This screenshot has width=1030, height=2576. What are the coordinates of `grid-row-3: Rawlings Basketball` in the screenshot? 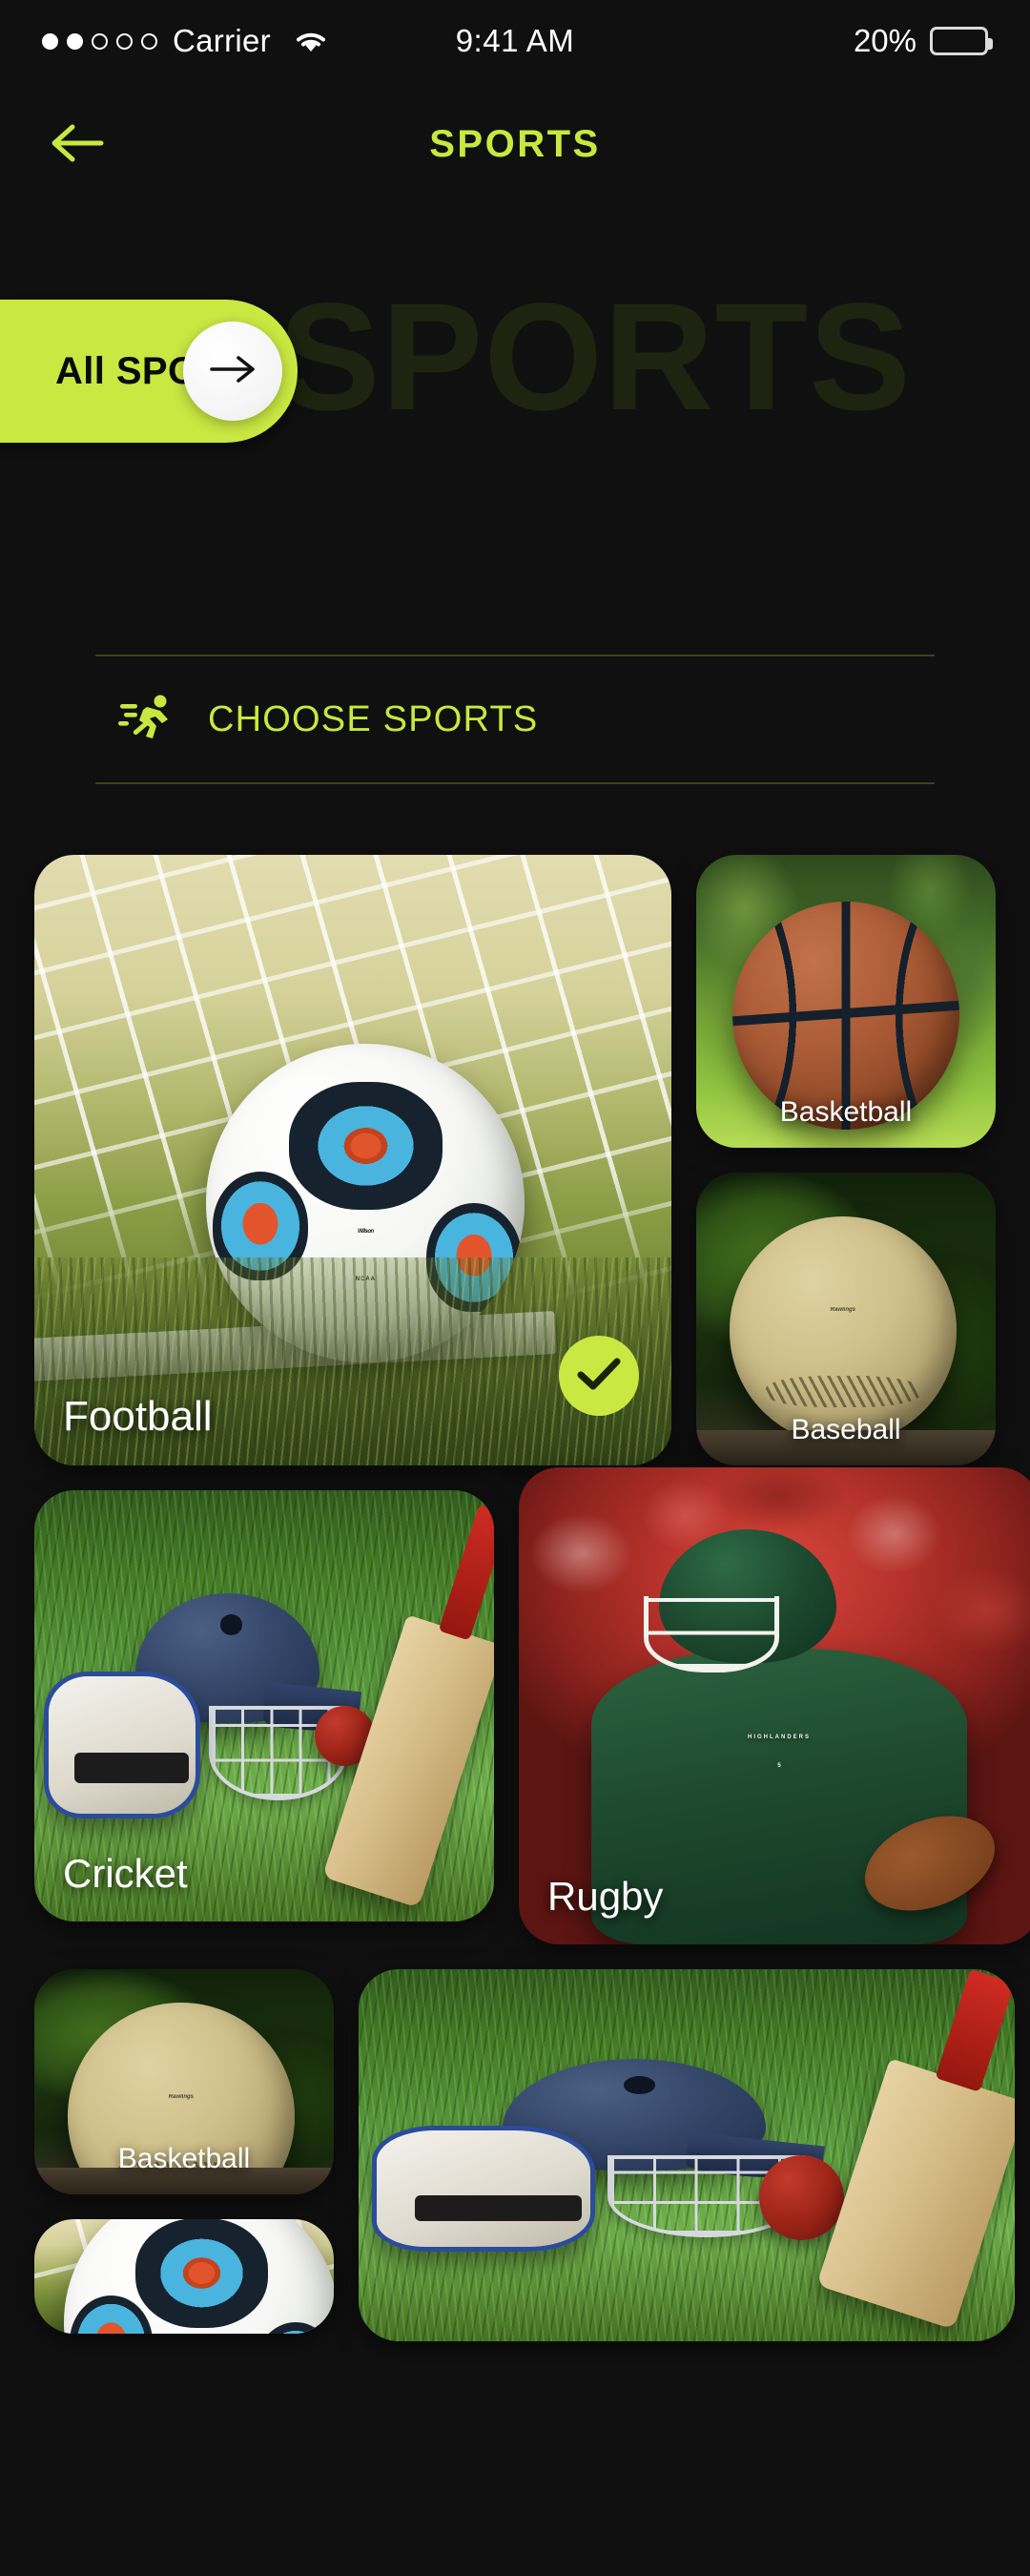 It's located at (524, 2155).